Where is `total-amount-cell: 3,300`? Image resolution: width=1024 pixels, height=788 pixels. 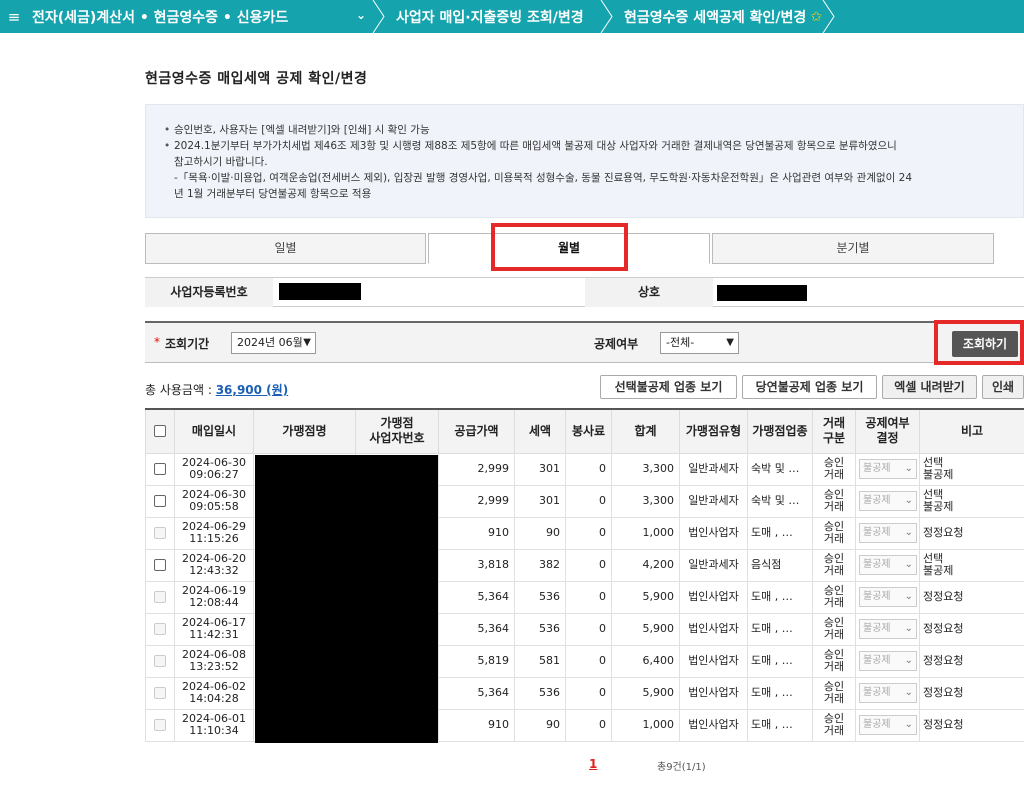 total-amount-cell: 3,300 is located at coordinates (645, 469).